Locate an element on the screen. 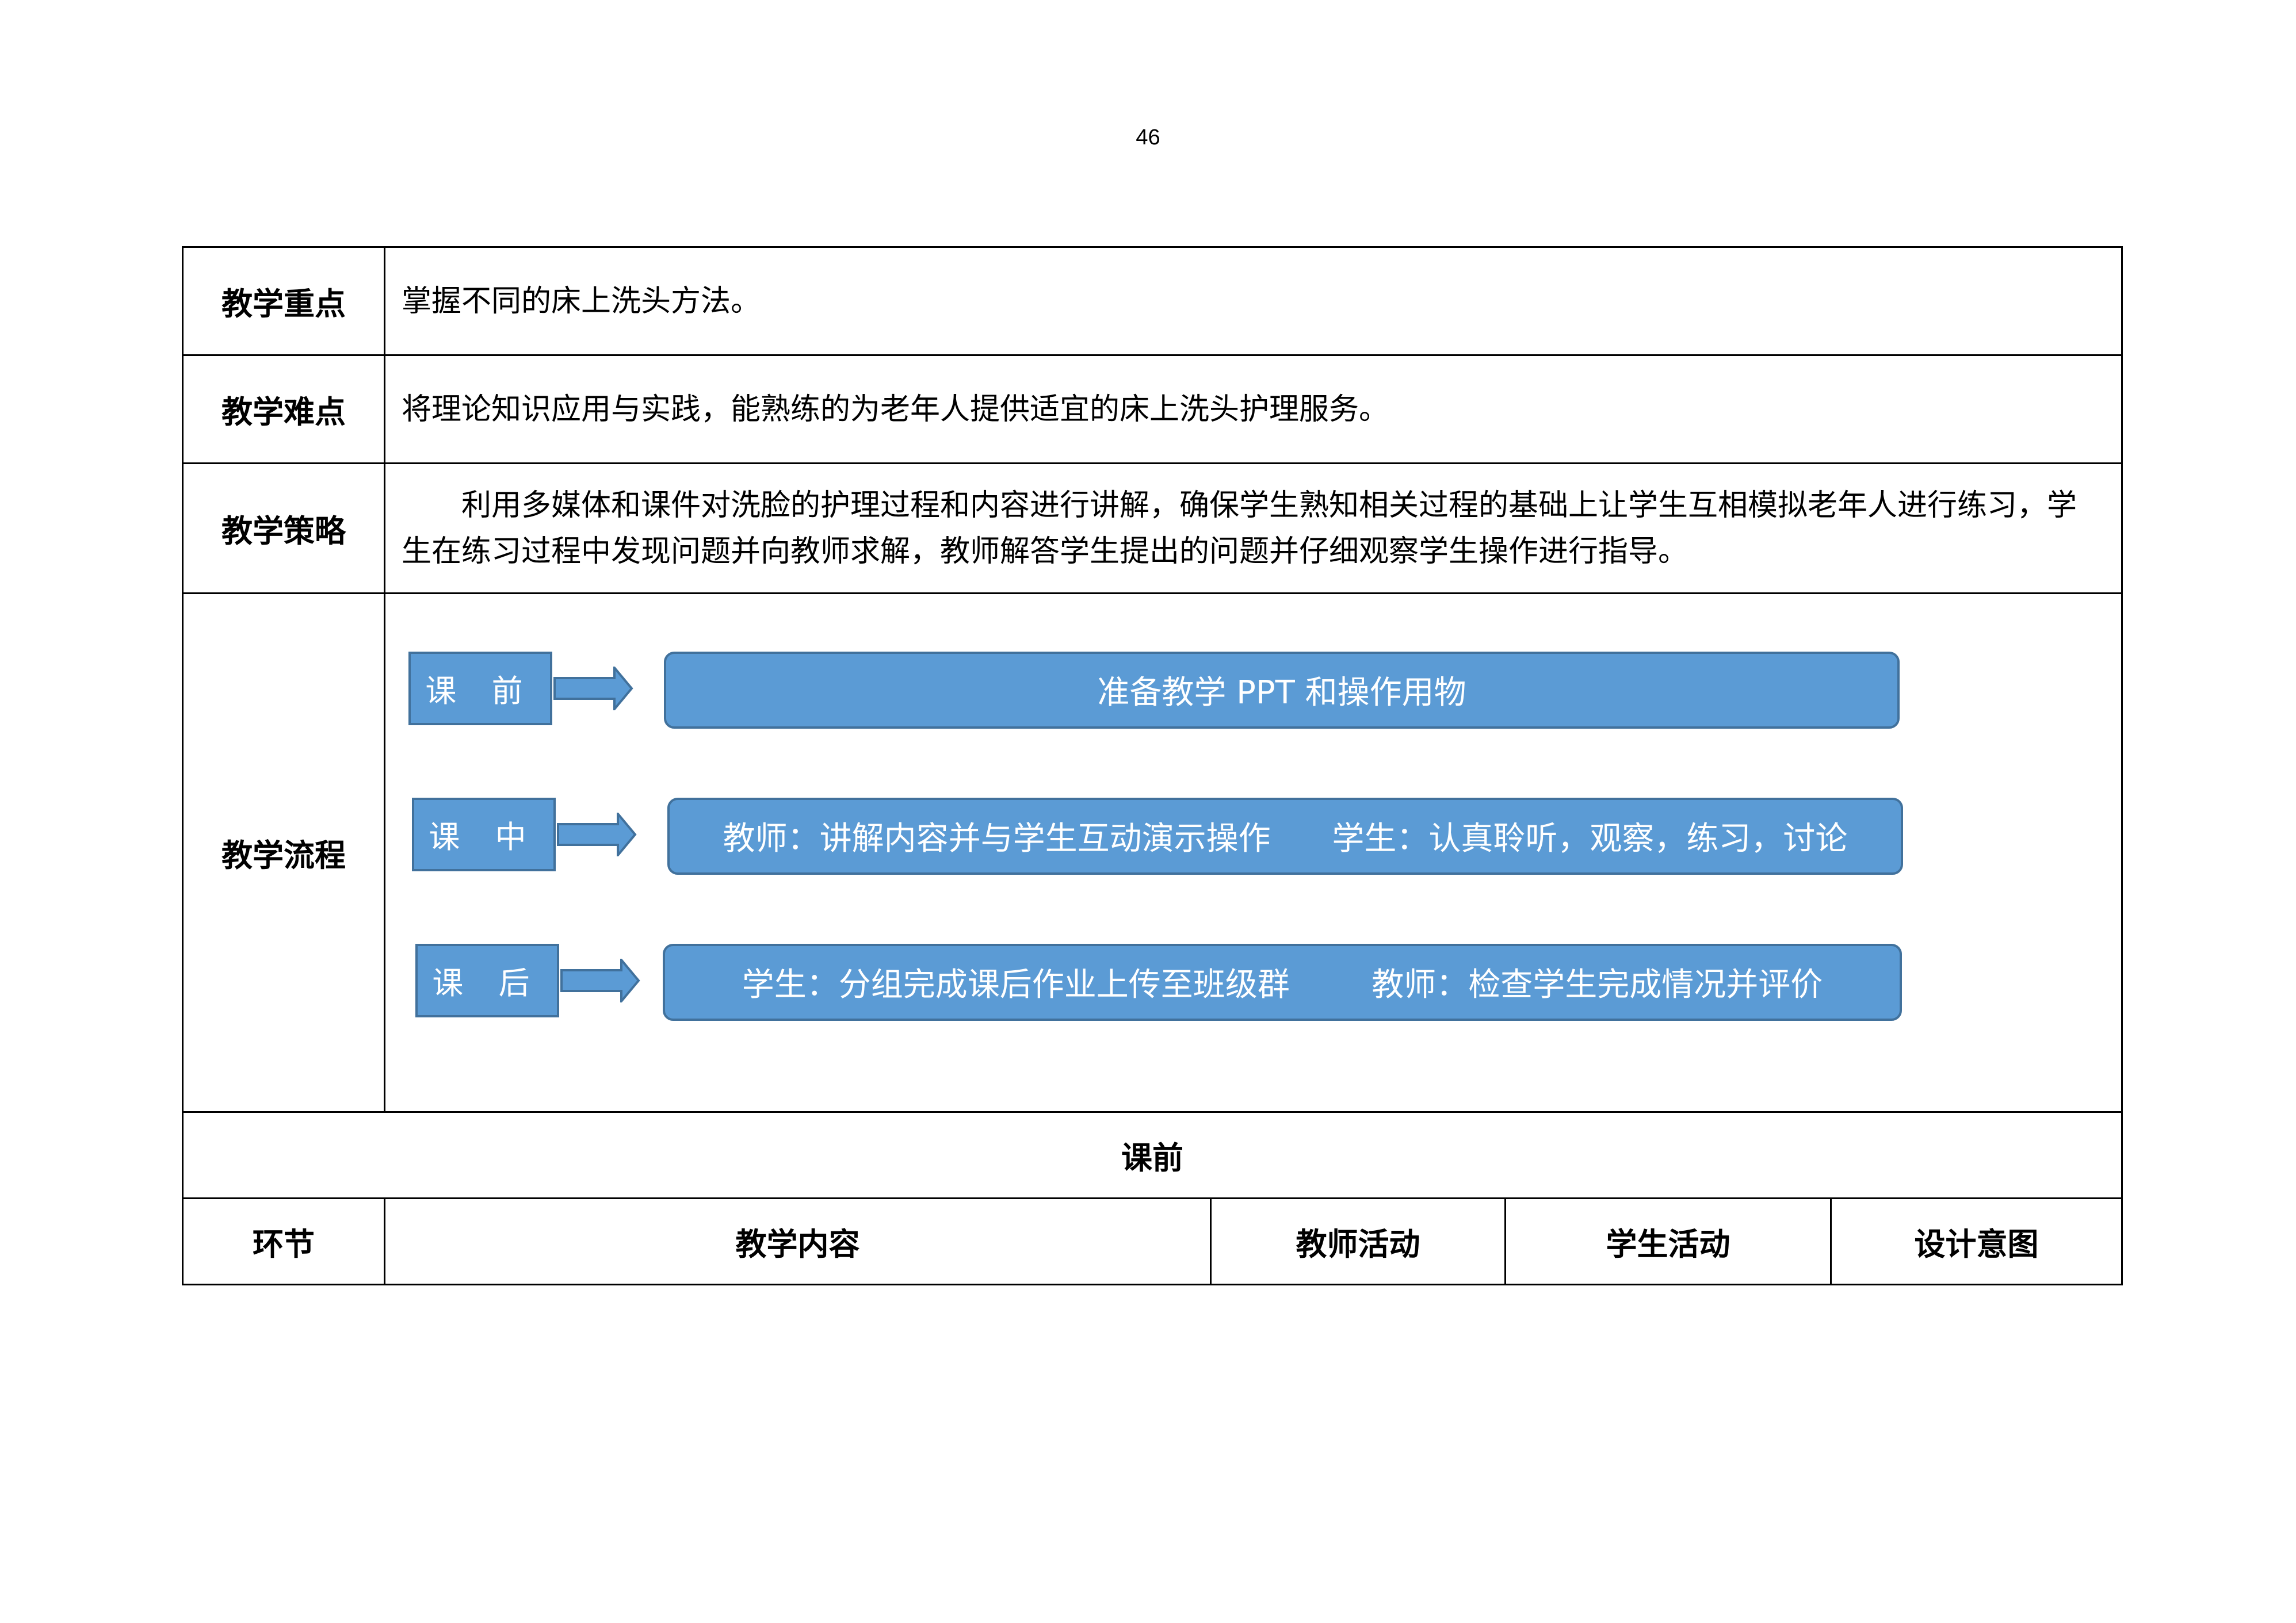  column-header-segment: 环节 is located at coordinates (283, 1241).